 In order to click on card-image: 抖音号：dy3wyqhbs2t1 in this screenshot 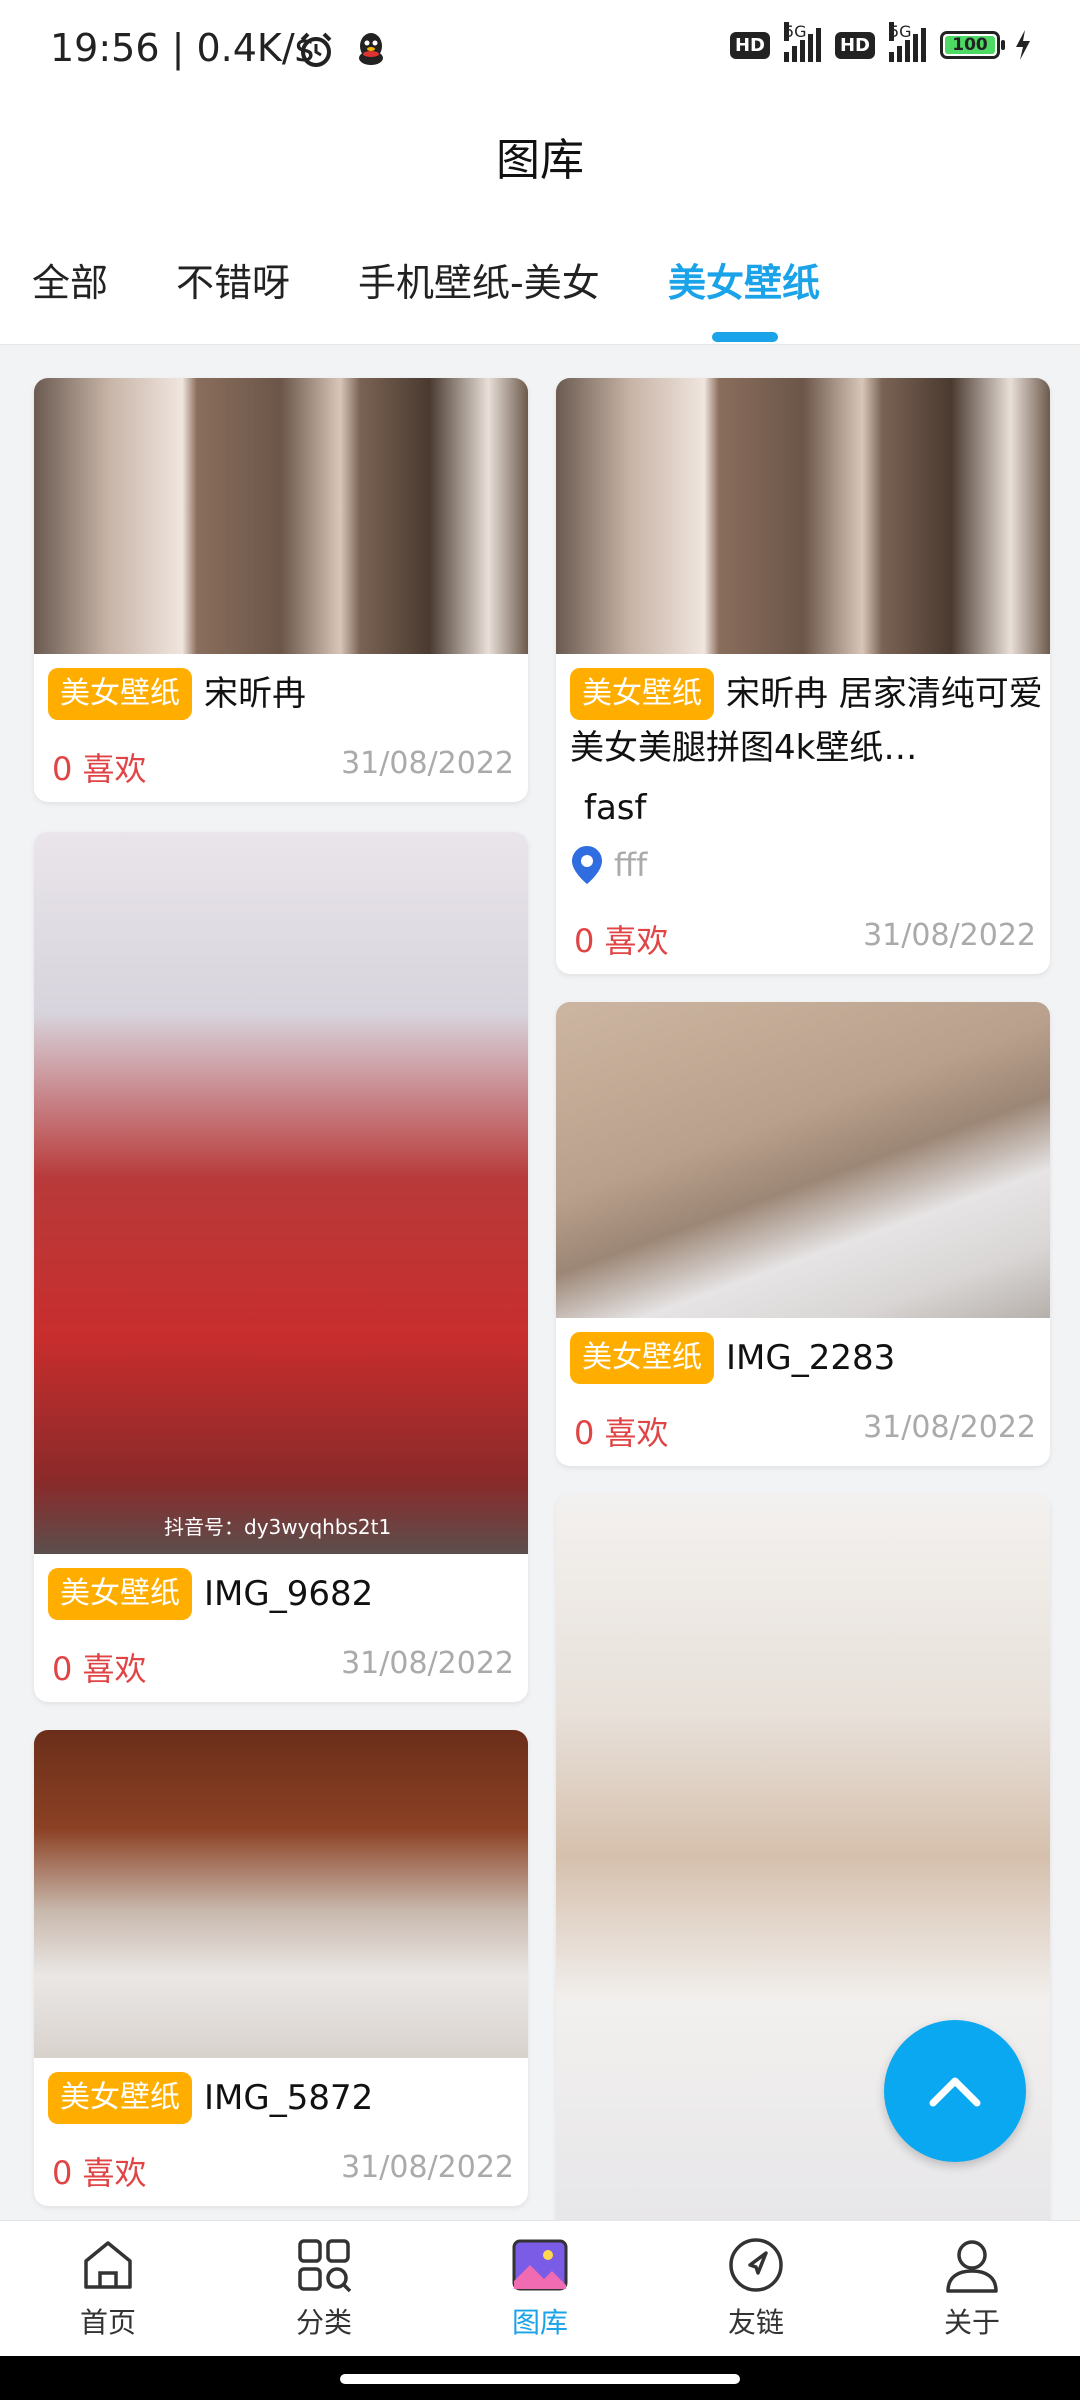, I will do `click(281, 1193)`.